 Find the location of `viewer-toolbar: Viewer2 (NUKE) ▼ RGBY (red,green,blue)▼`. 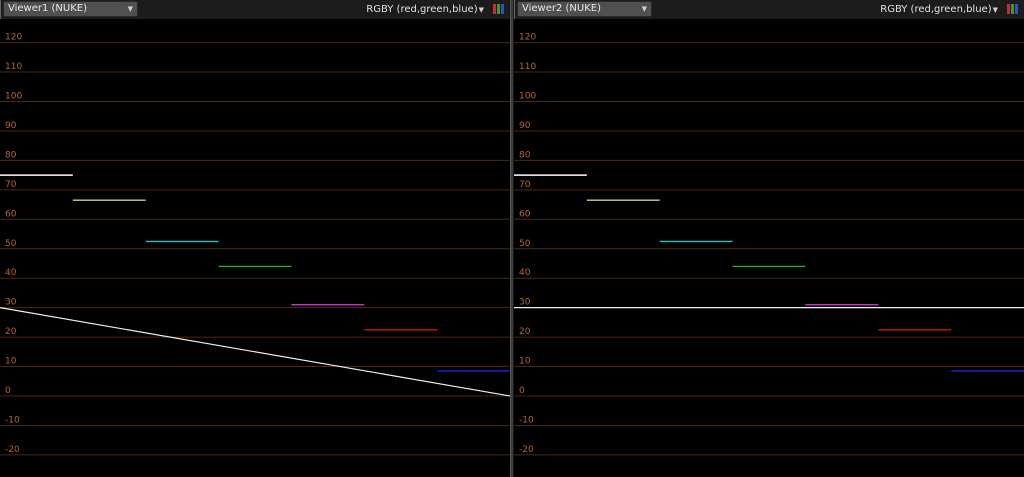

viewer-toolbar: Viewer2 (NUKE) ▼ RGBY (red,green,blue)▼ is located at coordinates (769, 9).